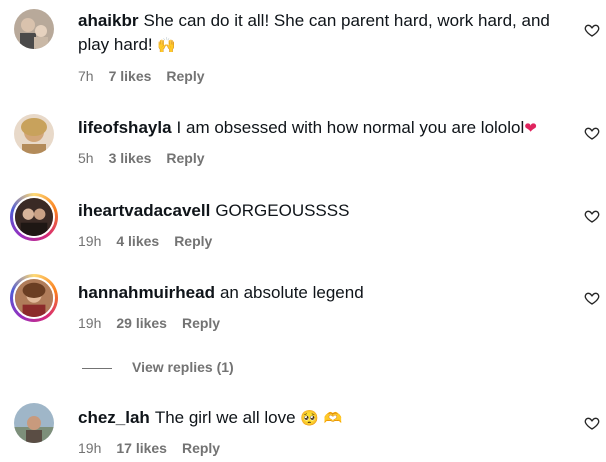 This screenshot has height=462, width=606. What do you see at coordinates (130, 158) in the screenshot?
I see `comment-likes: 3 likes` at bounding box center [130, 158].